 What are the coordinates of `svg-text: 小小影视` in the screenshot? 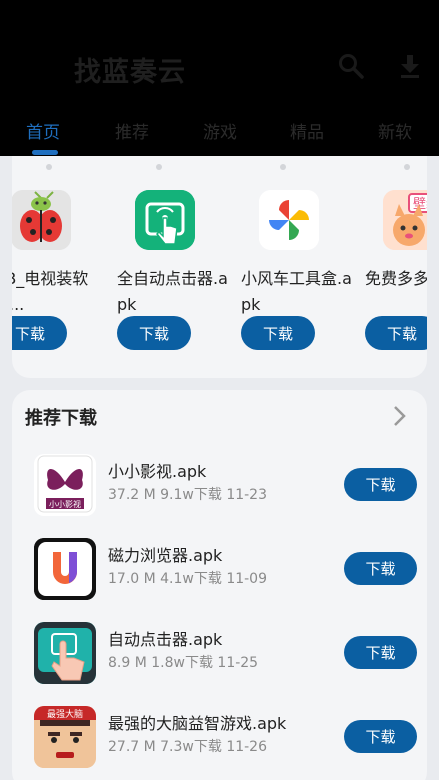 It's located at (65, 504).